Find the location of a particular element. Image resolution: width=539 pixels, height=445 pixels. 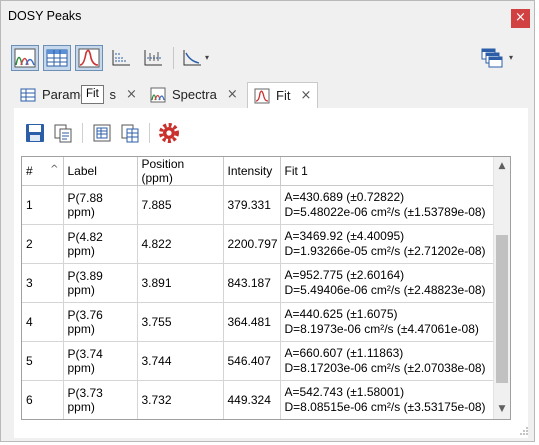

peak-plot-button is located at coordinates (153, 58).